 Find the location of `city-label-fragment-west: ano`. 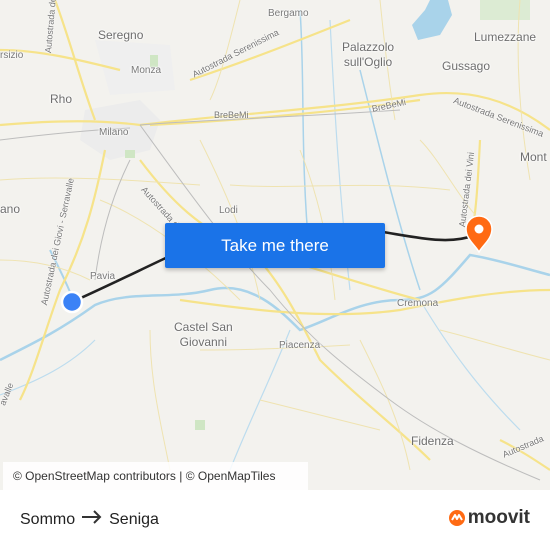

city-label-fragment-west: ano is located at coordinates (10, 209).